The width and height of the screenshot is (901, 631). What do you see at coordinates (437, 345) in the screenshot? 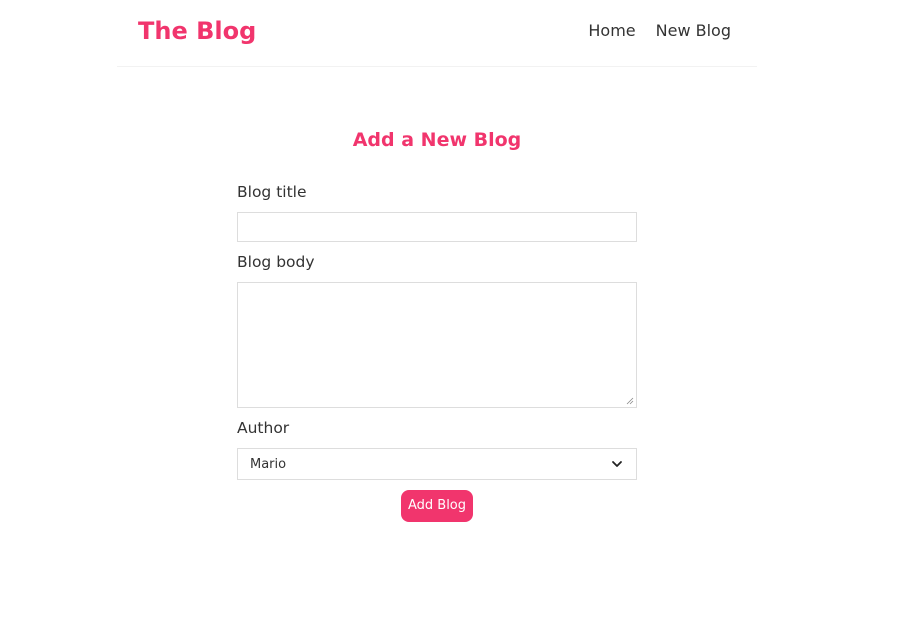
I see `blog-body-textarea` at bounding box center [437, 345].